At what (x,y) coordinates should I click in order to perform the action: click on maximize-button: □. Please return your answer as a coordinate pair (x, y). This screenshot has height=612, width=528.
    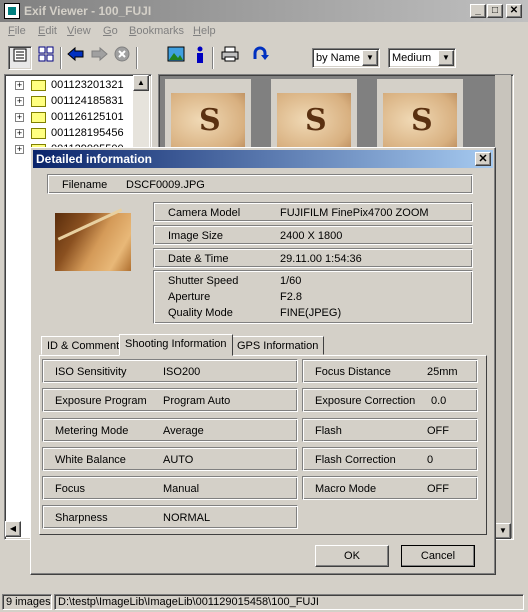
    Looking at the image, I should click on (495, 11).